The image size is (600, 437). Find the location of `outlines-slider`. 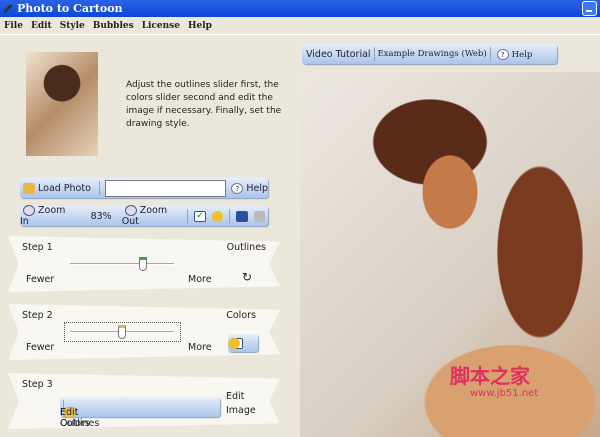

outlines-slider is located at coordinates (122, 264).